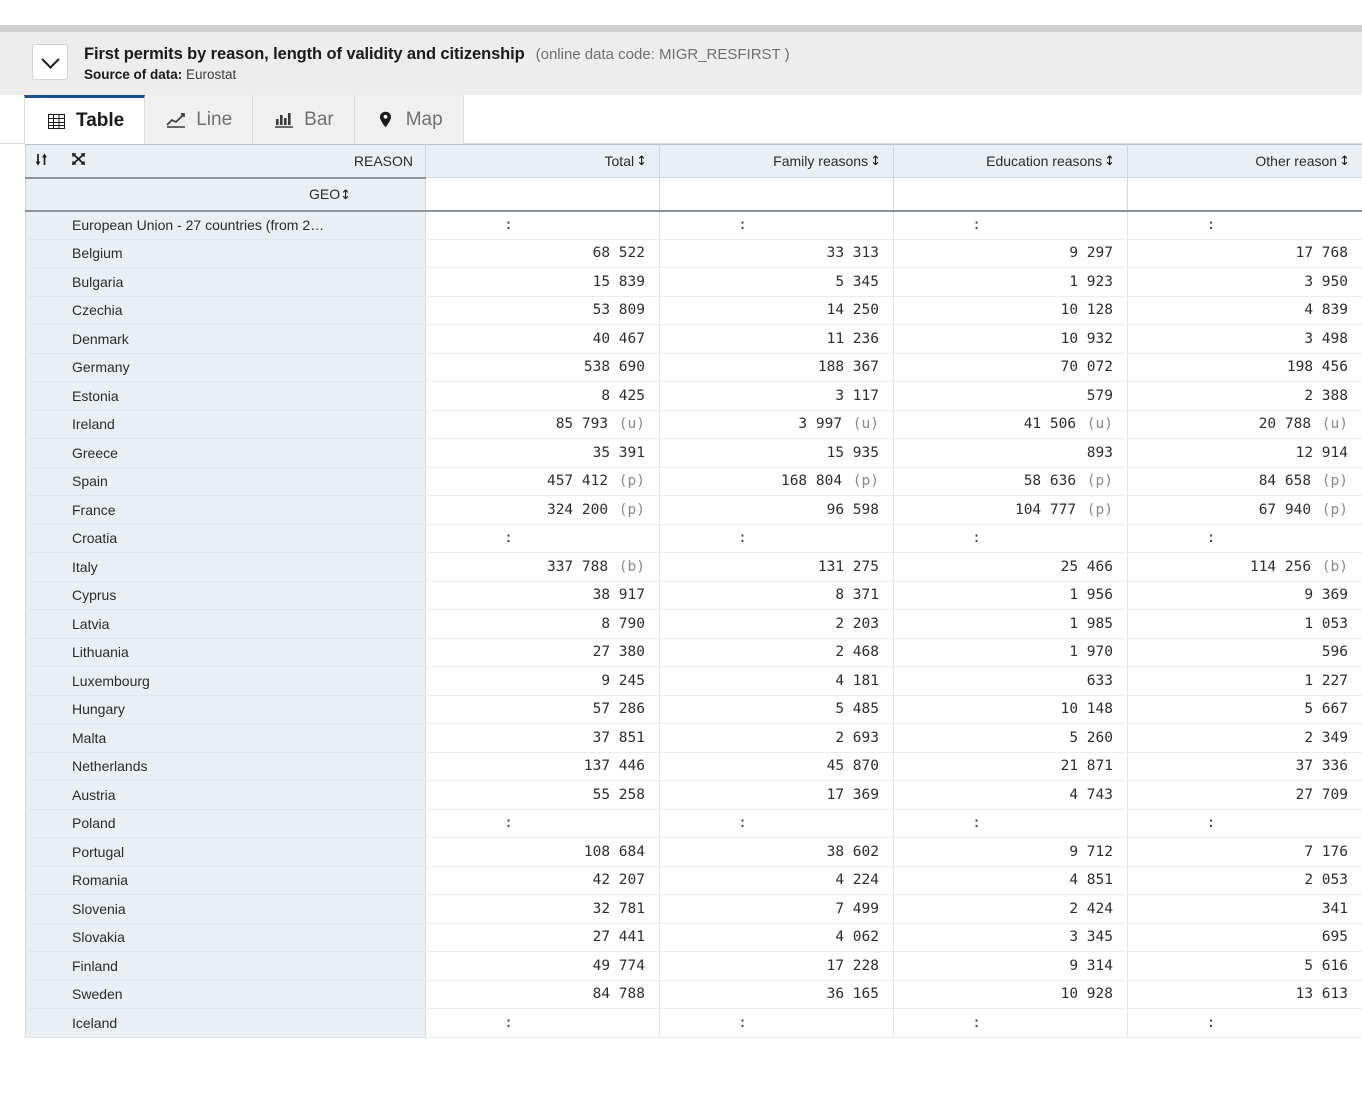 This screenshot has height=1120, width=1362. What do you see at coordinates (1244, 339) in the screenshot?
I see `table-cell: 3 498` at bounding box center [1244, 339].